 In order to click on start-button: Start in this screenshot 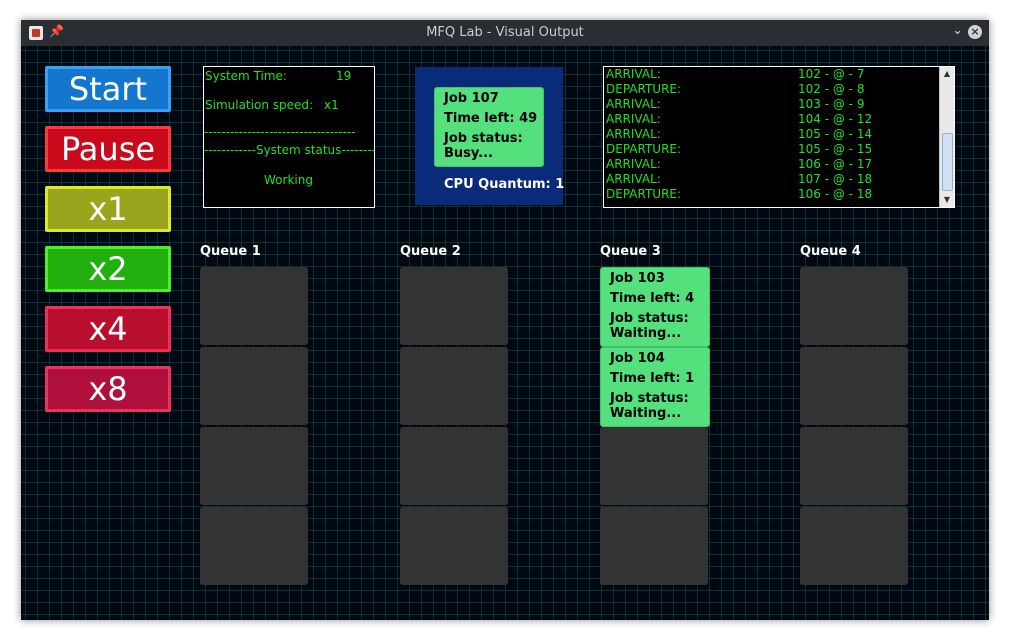, I will do `click(108, 89)`.